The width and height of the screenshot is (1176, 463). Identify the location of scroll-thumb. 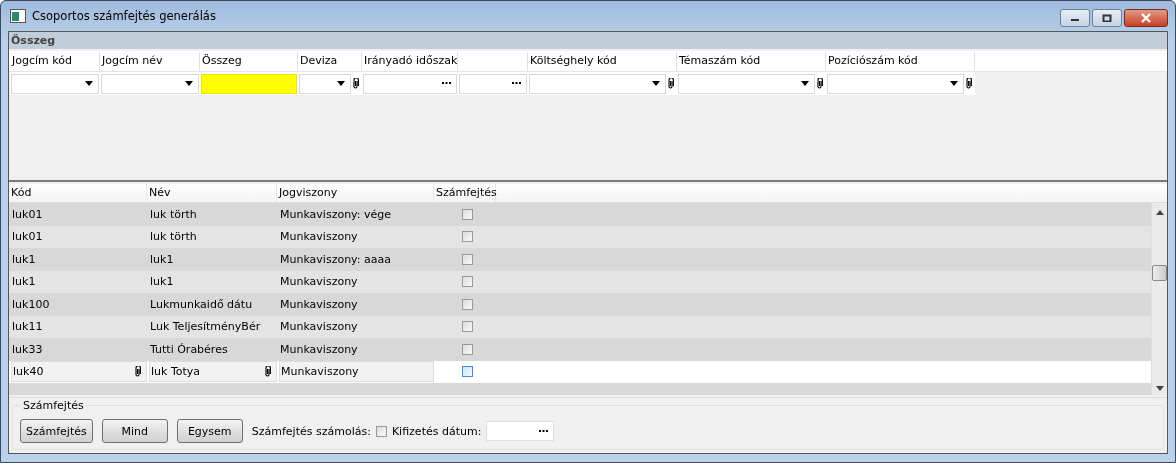
(1159, 273).